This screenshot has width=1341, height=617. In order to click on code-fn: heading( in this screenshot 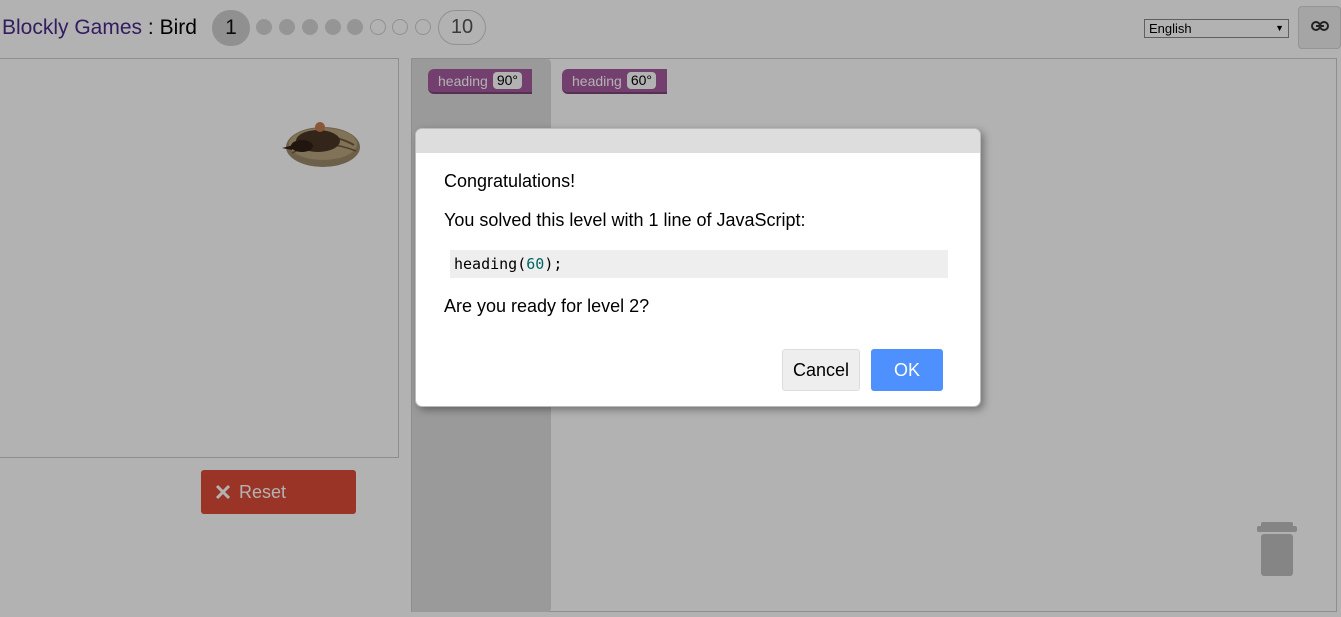, I will do `click(490, 264)`.